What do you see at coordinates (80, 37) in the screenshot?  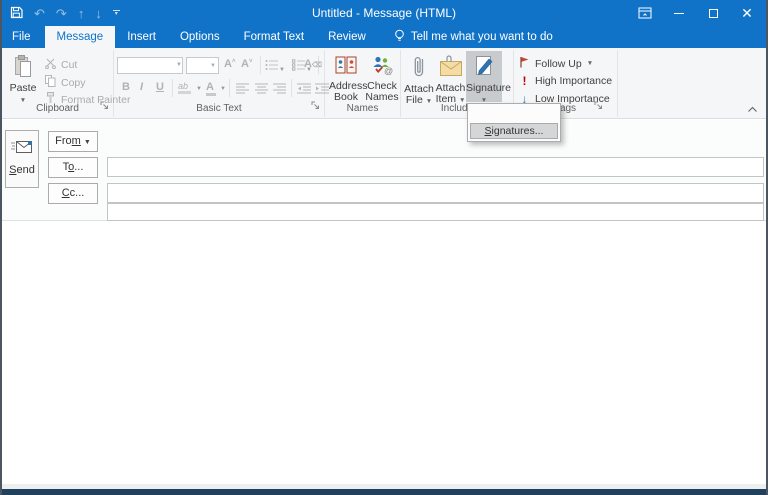 I see `tab-message: Message` at bounding box center [80, 37].